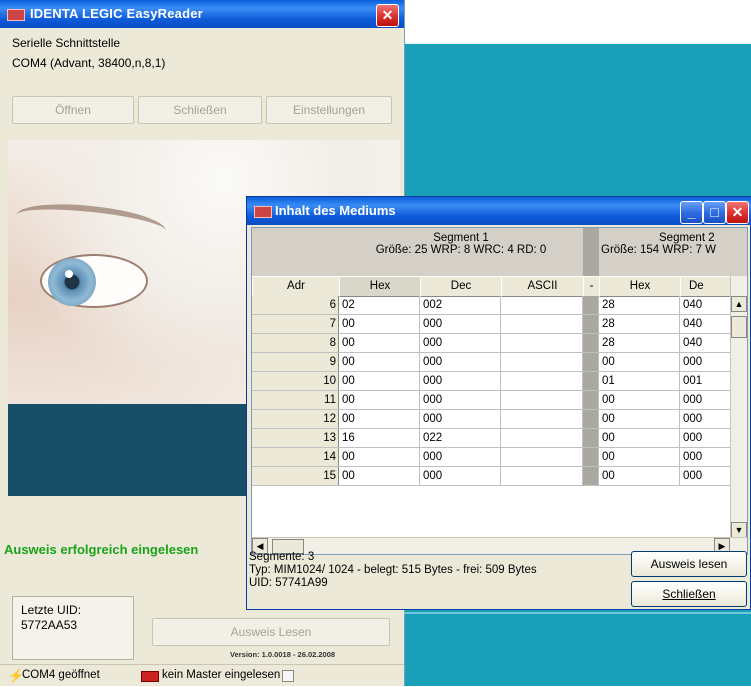 Image resolution: width=751 pixels, height=687 pixels. I want to click on col-header-dec-1: Dec, so click(461, 286).